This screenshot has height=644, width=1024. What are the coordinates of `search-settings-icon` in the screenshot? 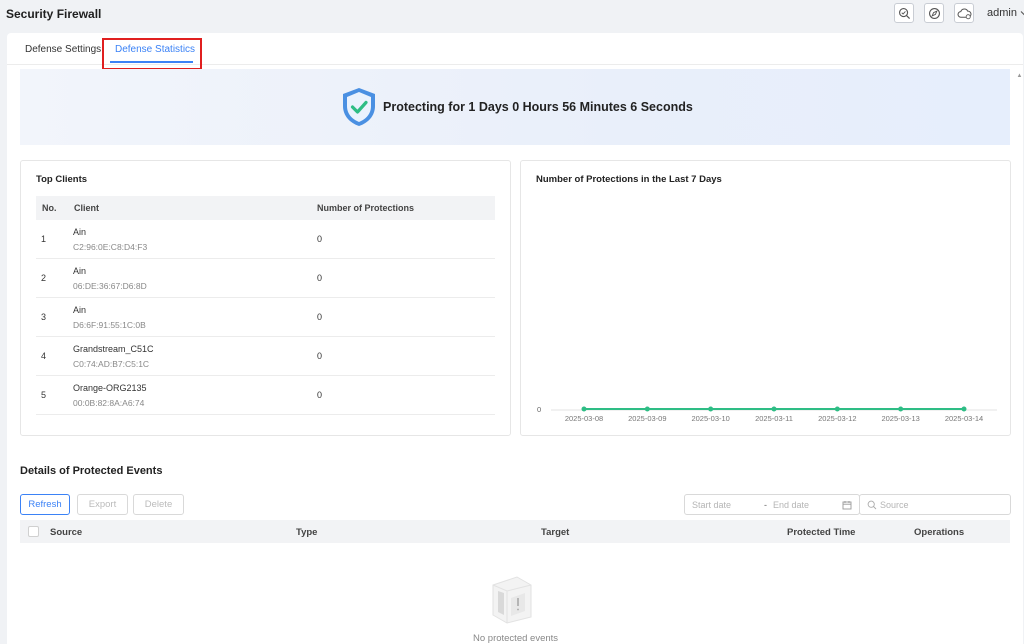 It's located at (904, 13).